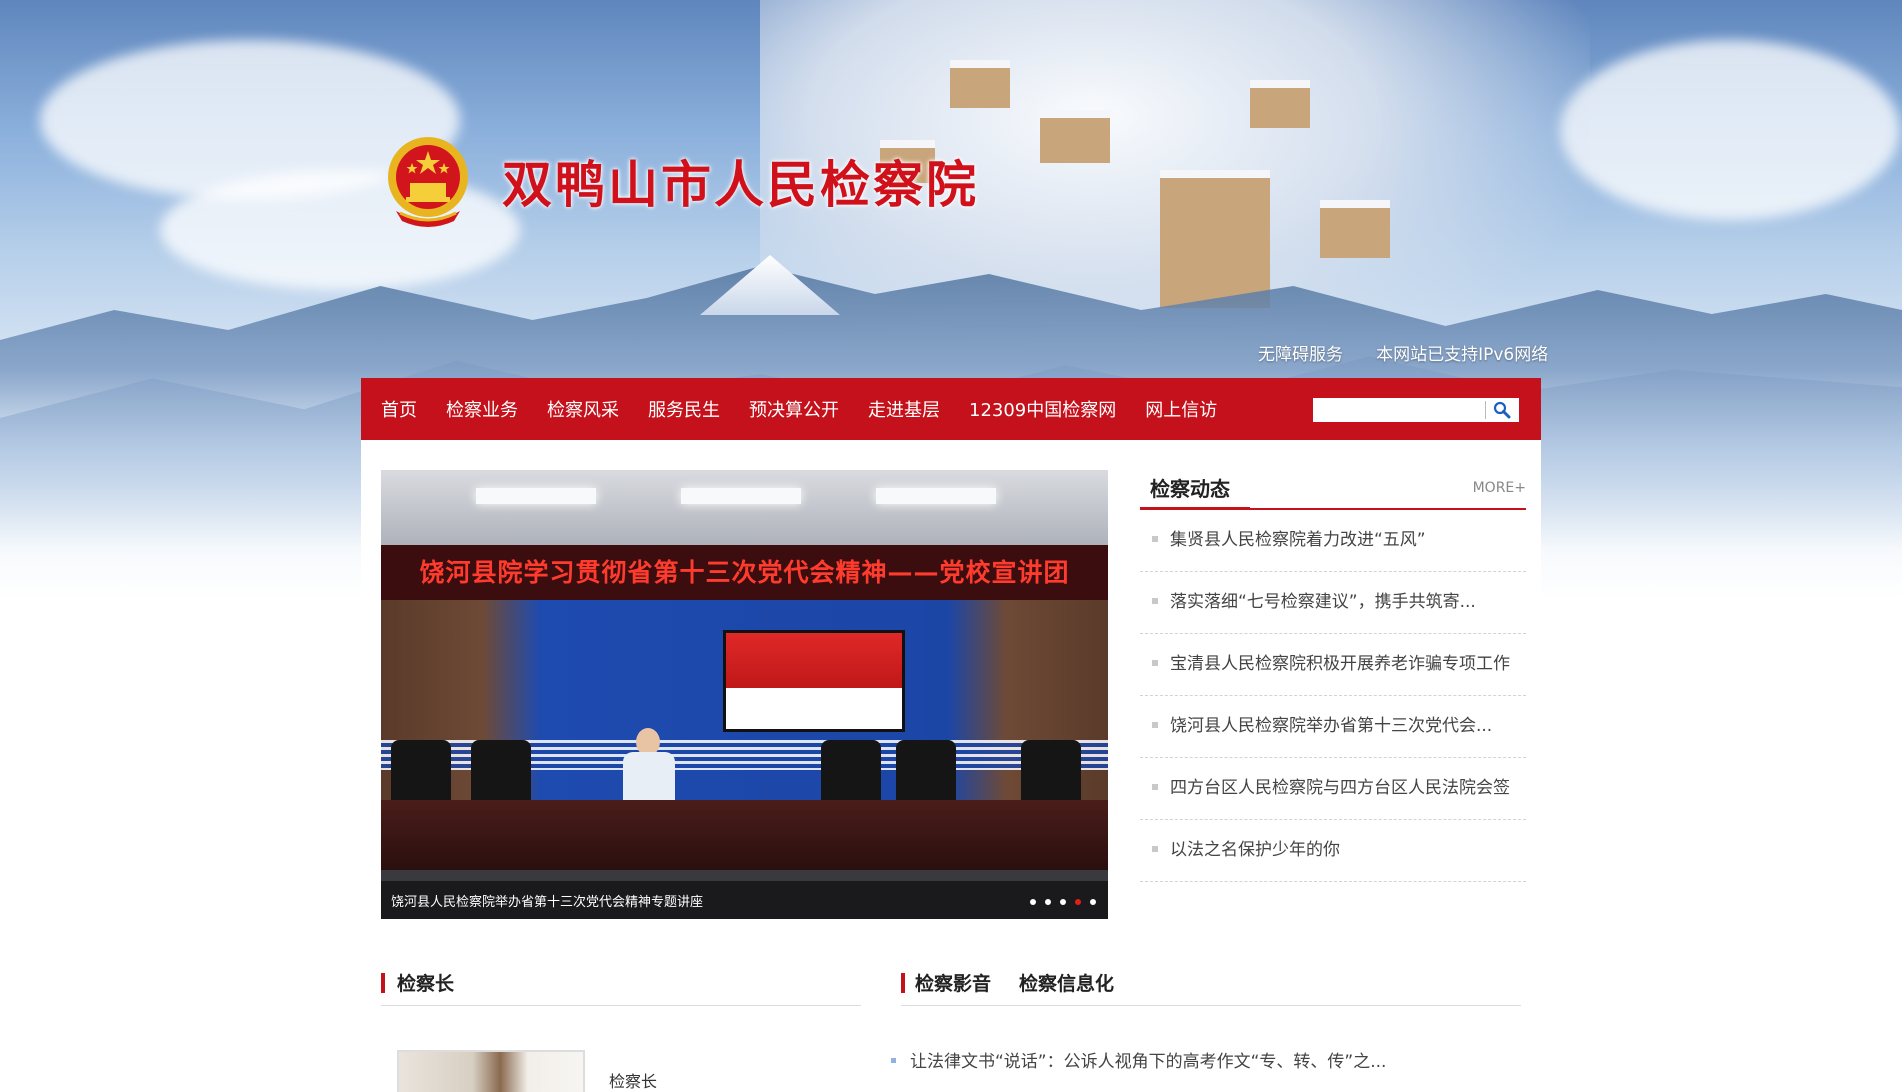 This screenshot has height=1092, width=1902. Describe the element at coordinates (426, 984) in the screenshot. I see `chief-section-title: 检察长` at that location.